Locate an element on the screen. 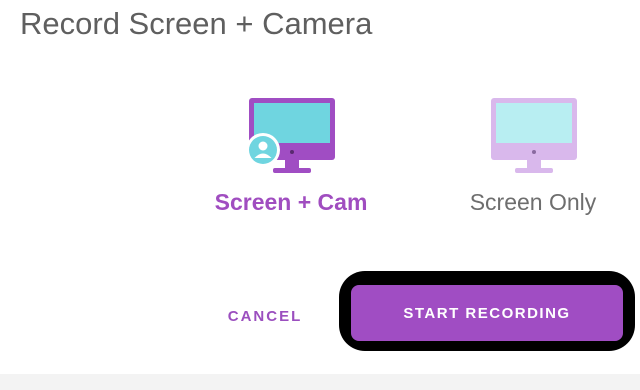 The height and width of the screenshot is (390, 640). option-screen-cam: Screen + Cam is located at coordinates (291, 161).